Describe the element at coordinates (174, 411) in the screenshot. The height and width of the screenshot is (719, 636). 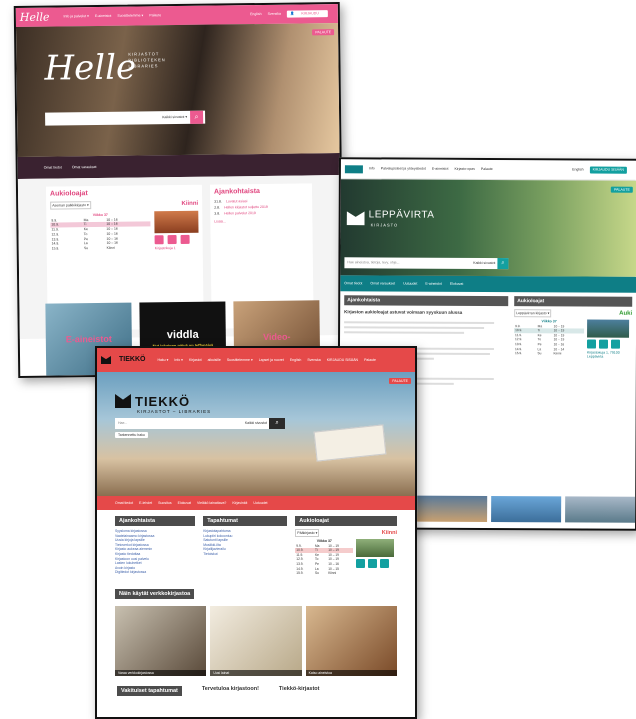
I see `tiekko-subtitle: KIRJASTOT – LIBRARIES` at that location.